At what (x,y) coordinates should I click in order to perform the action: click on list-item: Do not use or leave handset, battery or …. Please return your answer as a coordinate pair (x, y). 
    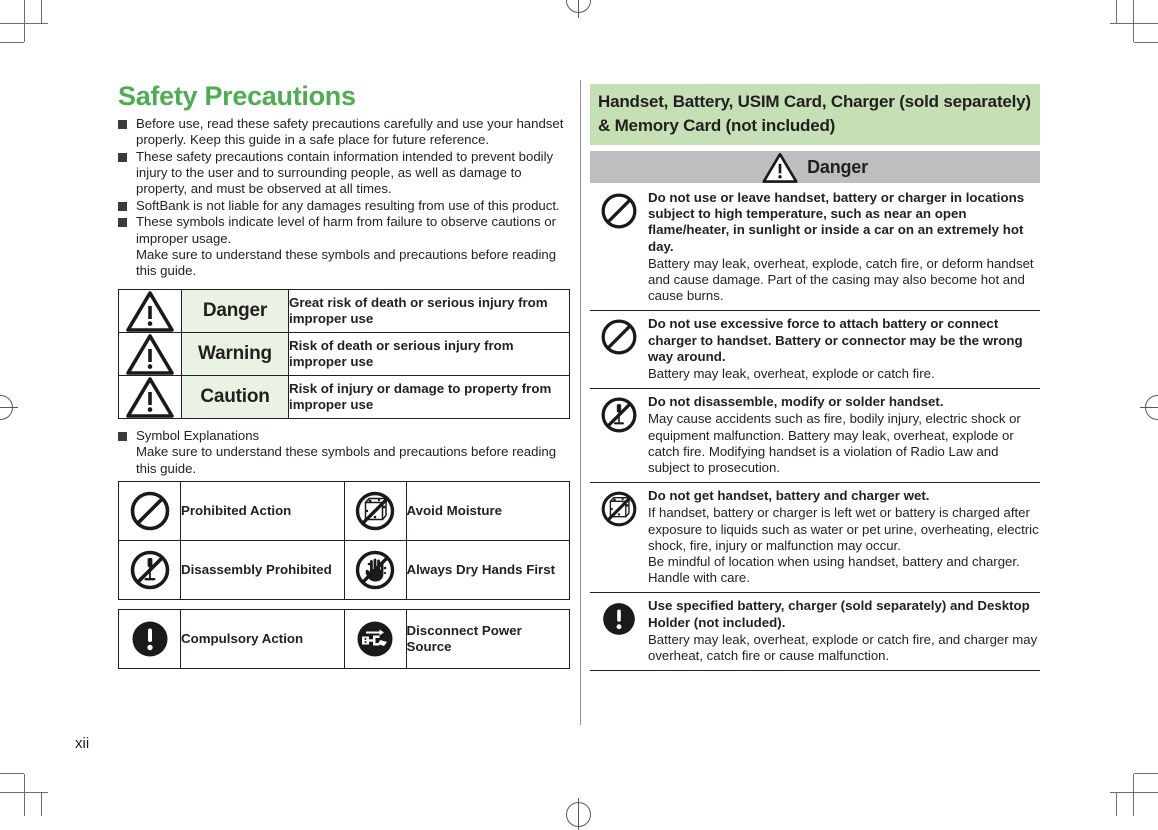
    Looking at the image, I should click on (815, 246).